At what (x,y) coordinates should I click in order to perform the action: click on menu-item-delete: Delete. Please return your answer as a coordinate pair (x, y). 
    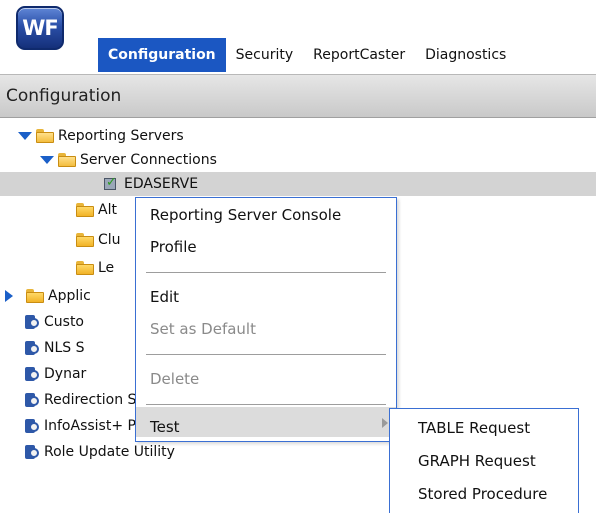
    Looking at the image, I should click on (175, 379).